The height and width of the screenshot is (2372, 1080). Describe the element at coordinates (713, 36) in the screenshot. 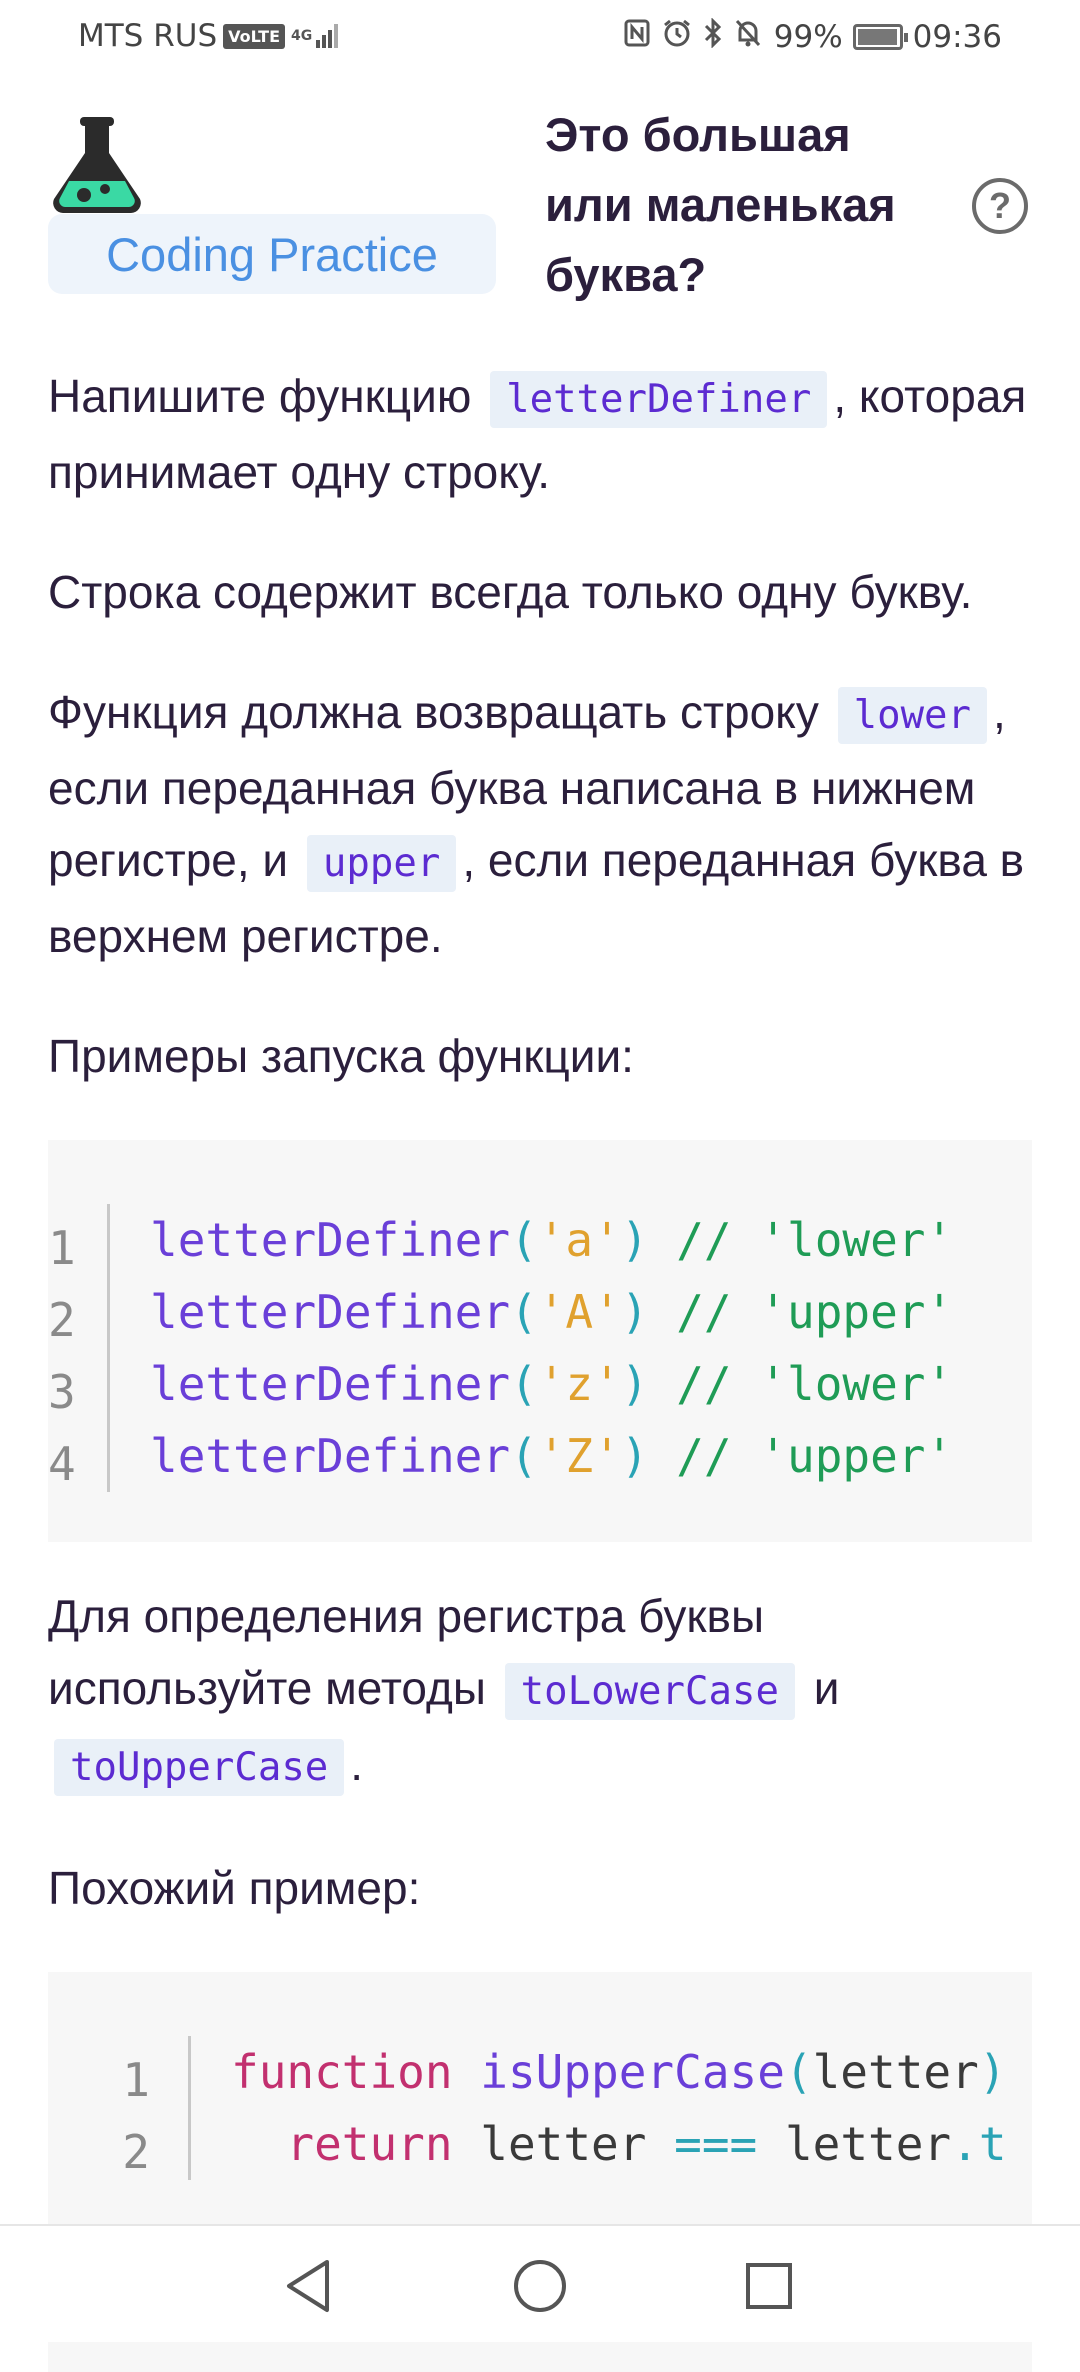

I see `bluetooth-icon` at that location.